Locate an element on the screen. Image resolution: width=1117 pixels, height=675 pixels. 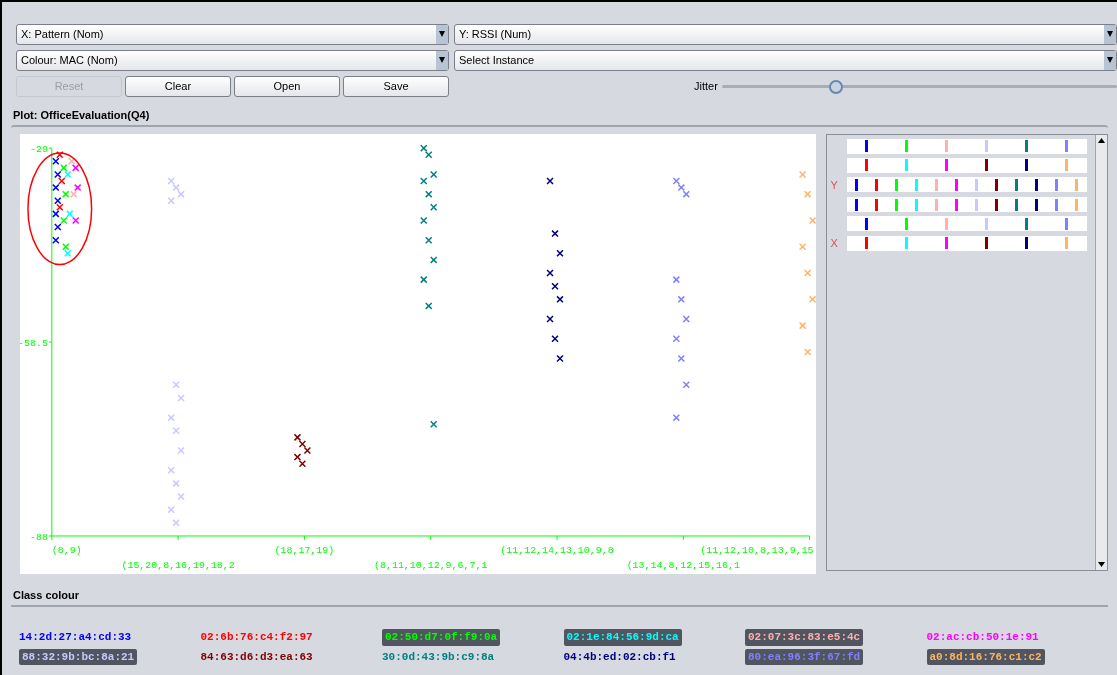
toolbar-button: Save is located at coordinates (396, 86).